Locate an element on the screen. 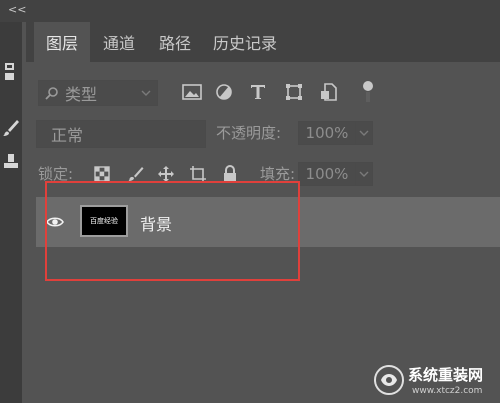  watermark-title: 系统重装网 is located at coordinates (446, 375).